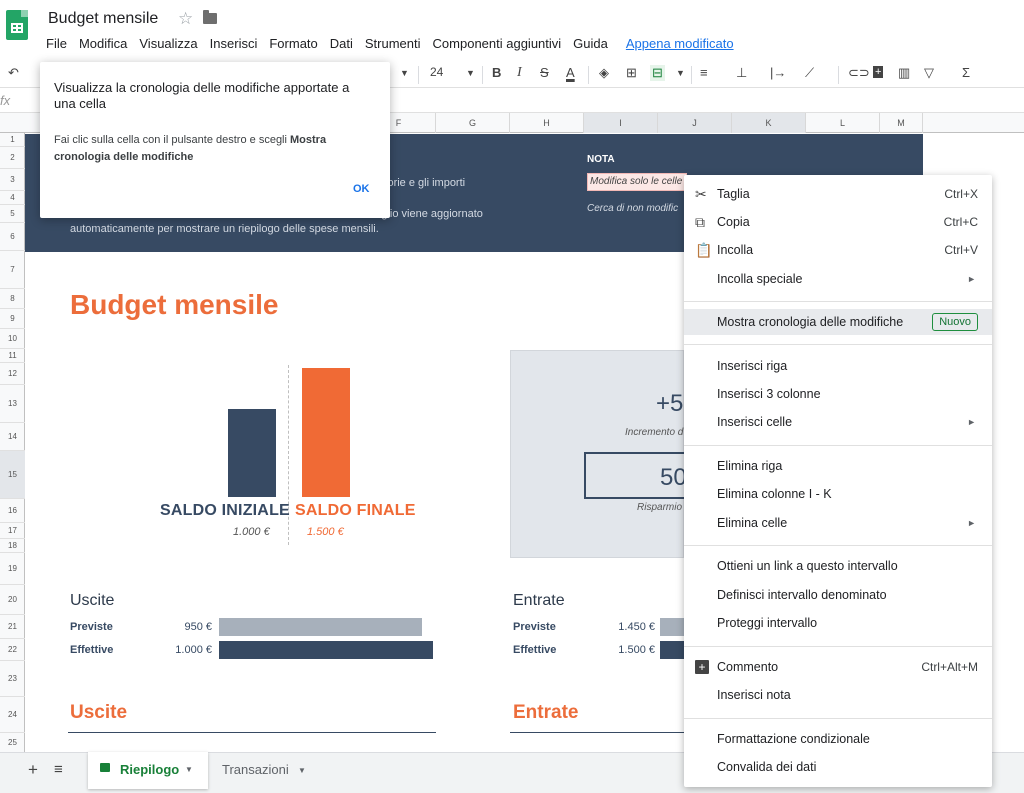  I want to click on tab-riepilogo: Riepilogo ▼, so click(148, 770).